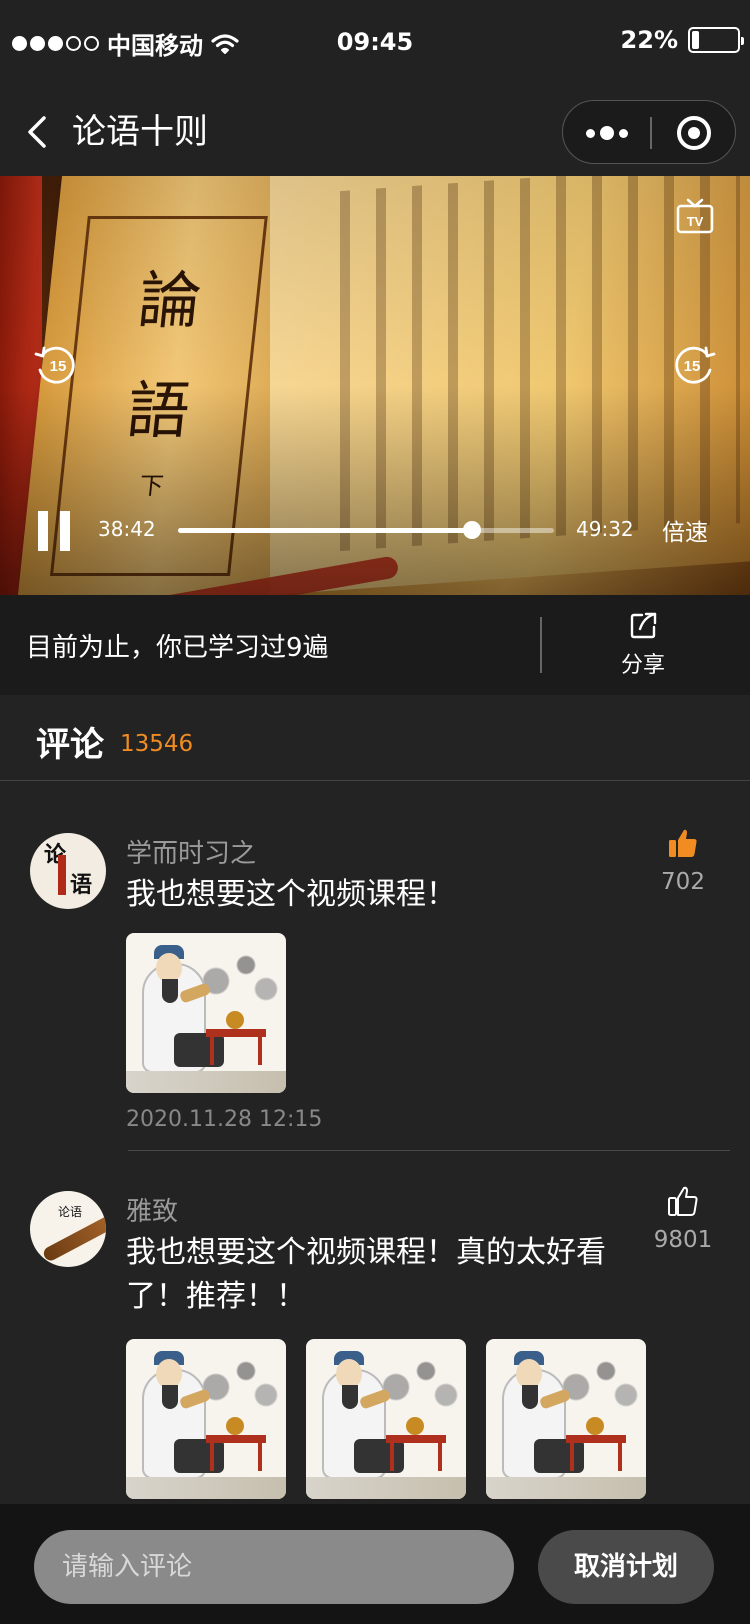  Describe the element at coordinates (606, 133) in the screenshot. I see `more-button` at that location.